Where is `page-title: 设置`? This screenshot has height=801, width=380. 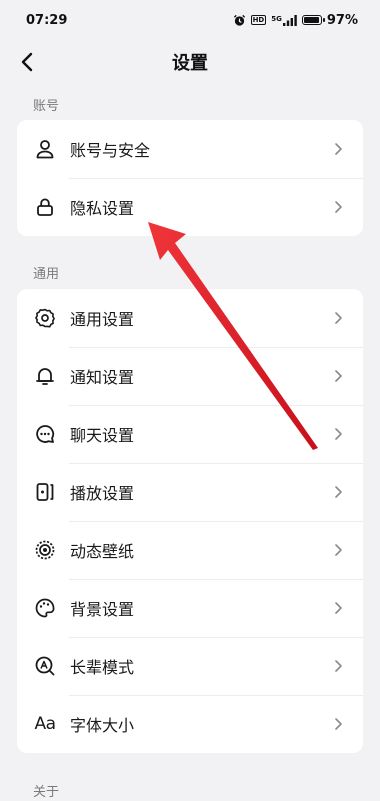
page-title: 设置 is located at coordinates (190, 63).